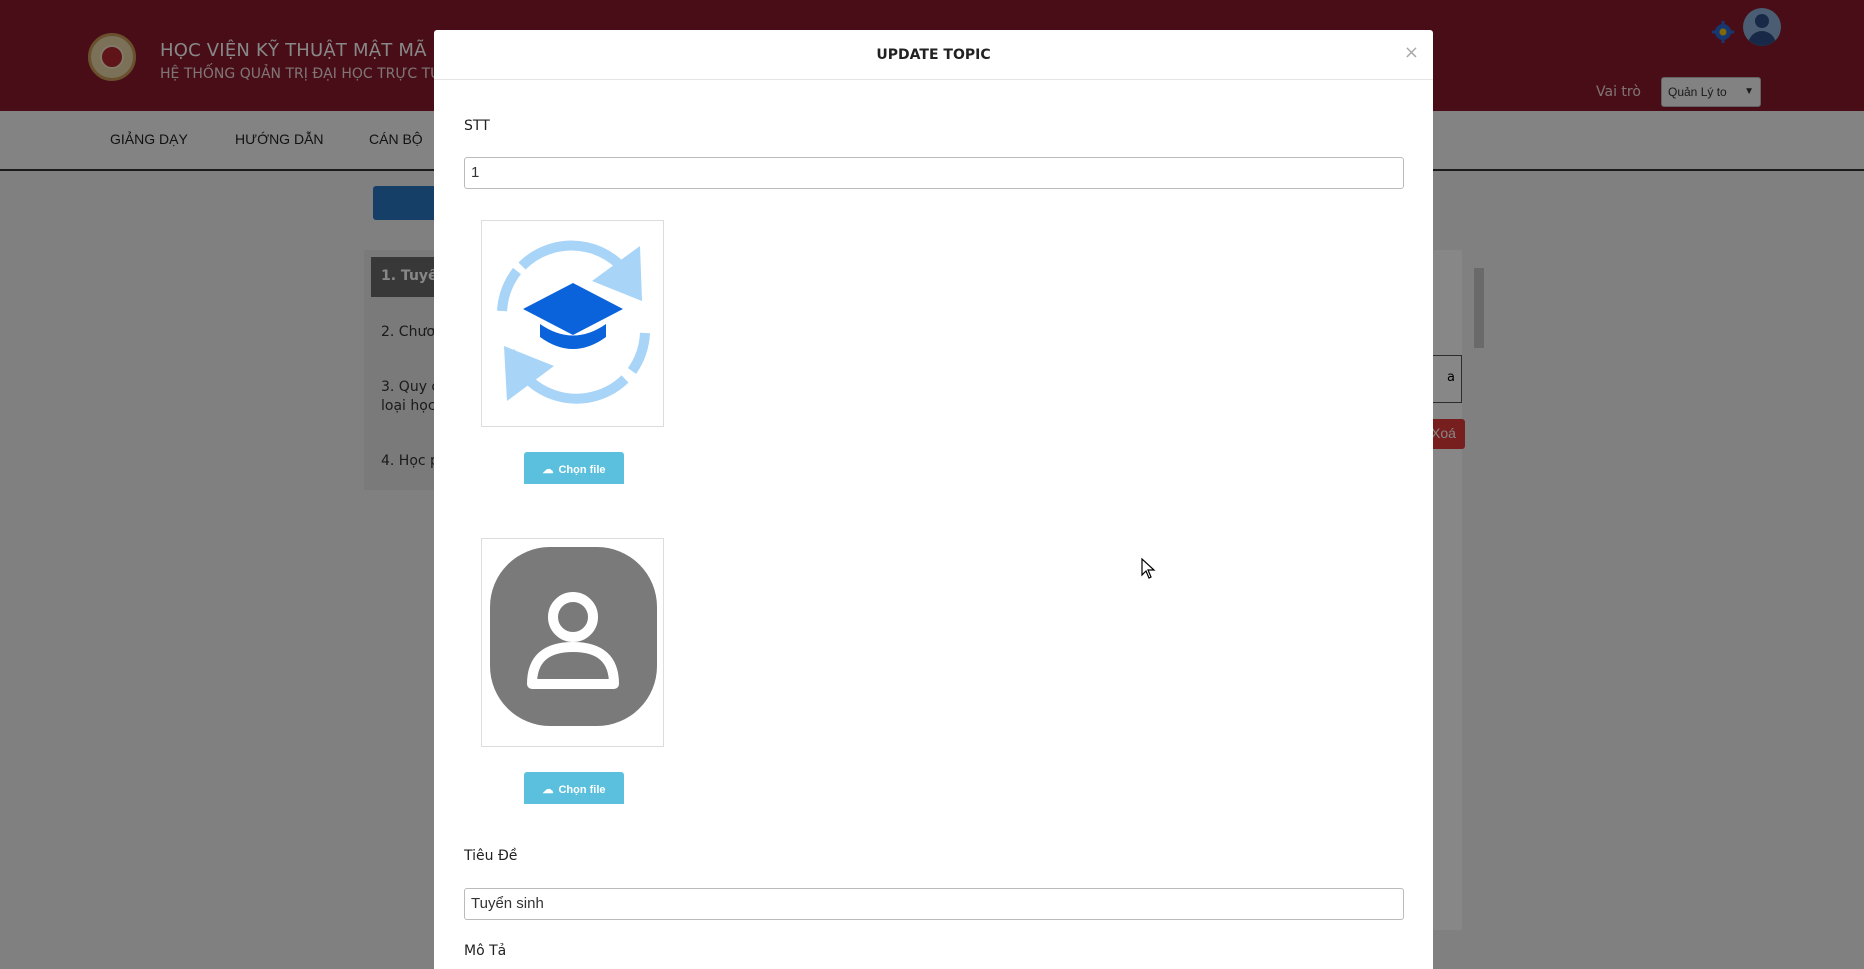 This screenshot has width=1864, height=969. I want to click on user-avatar-icon, so click(573, 636).